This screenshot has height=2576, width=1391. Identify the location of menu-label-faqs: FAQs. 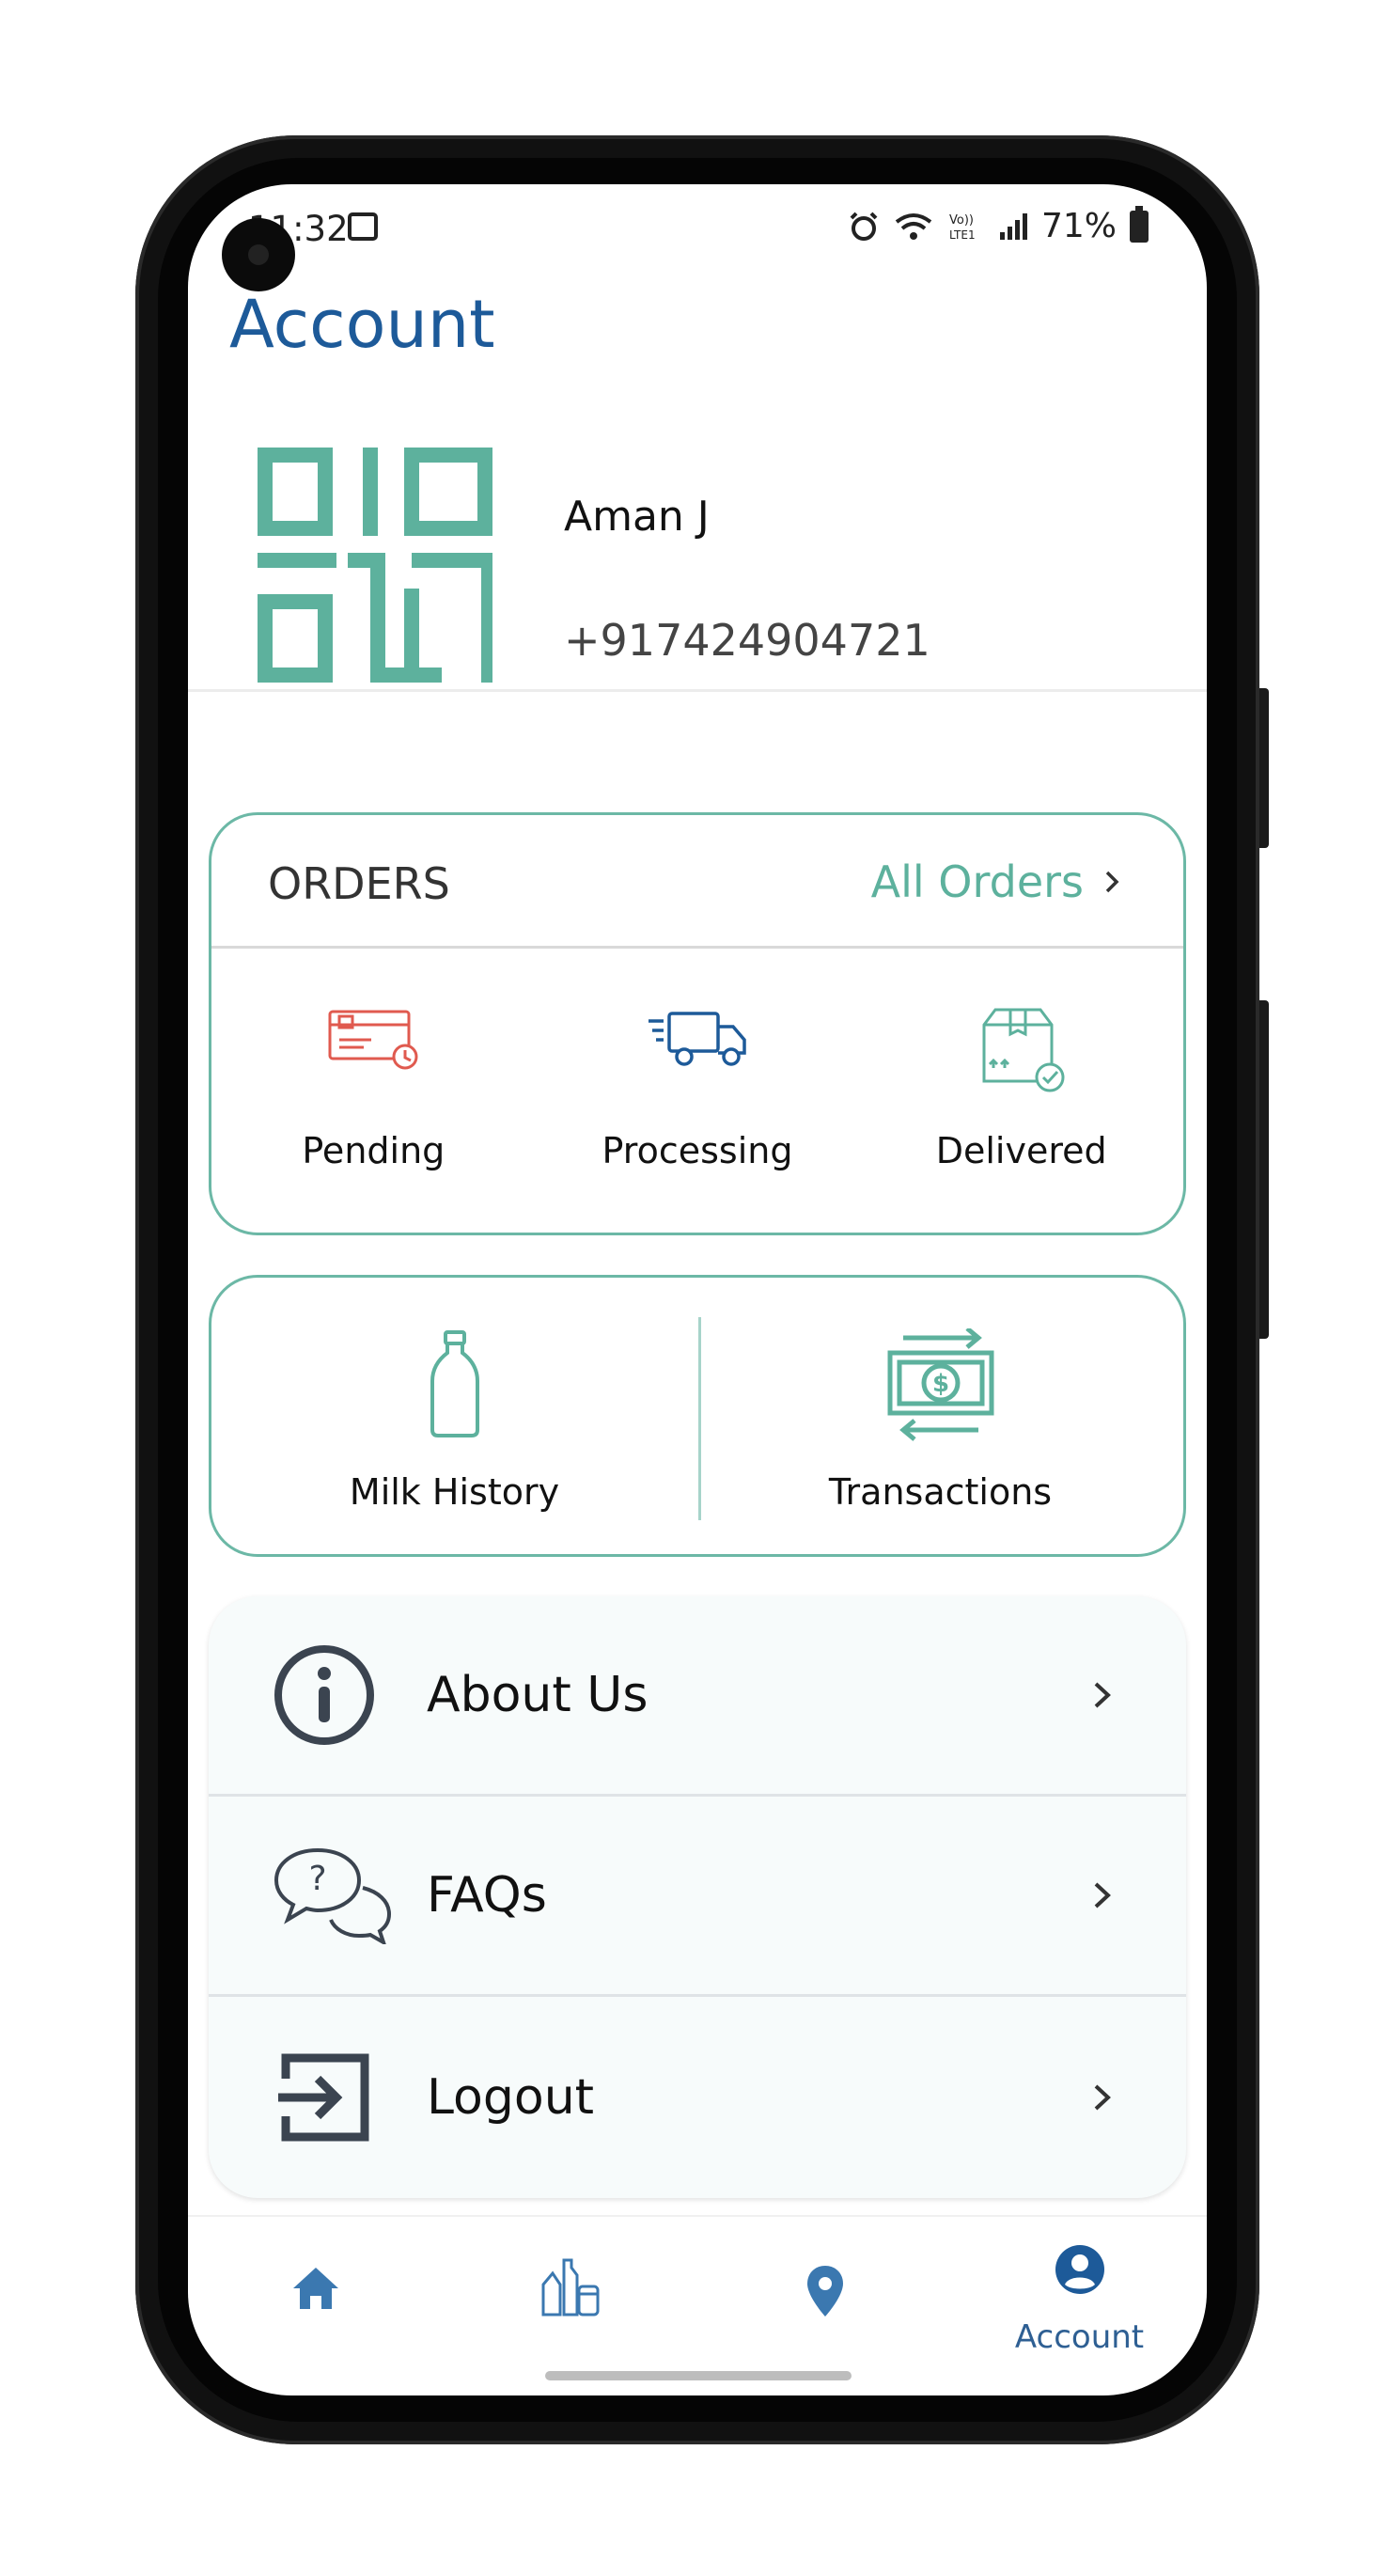
(487, 1896).